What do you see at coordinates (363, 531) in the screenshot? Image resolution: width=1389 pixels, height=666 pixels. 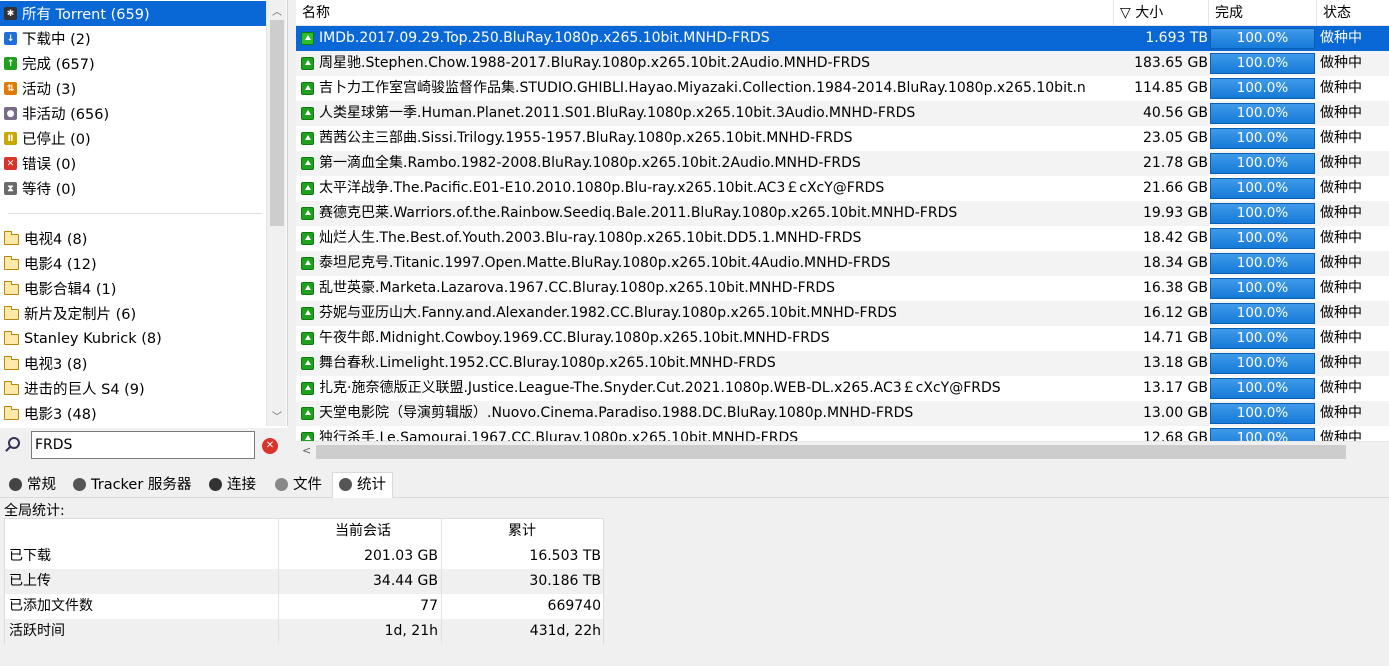 I see `stats-col-session: 当前会话` at bounding box center [363, 531].